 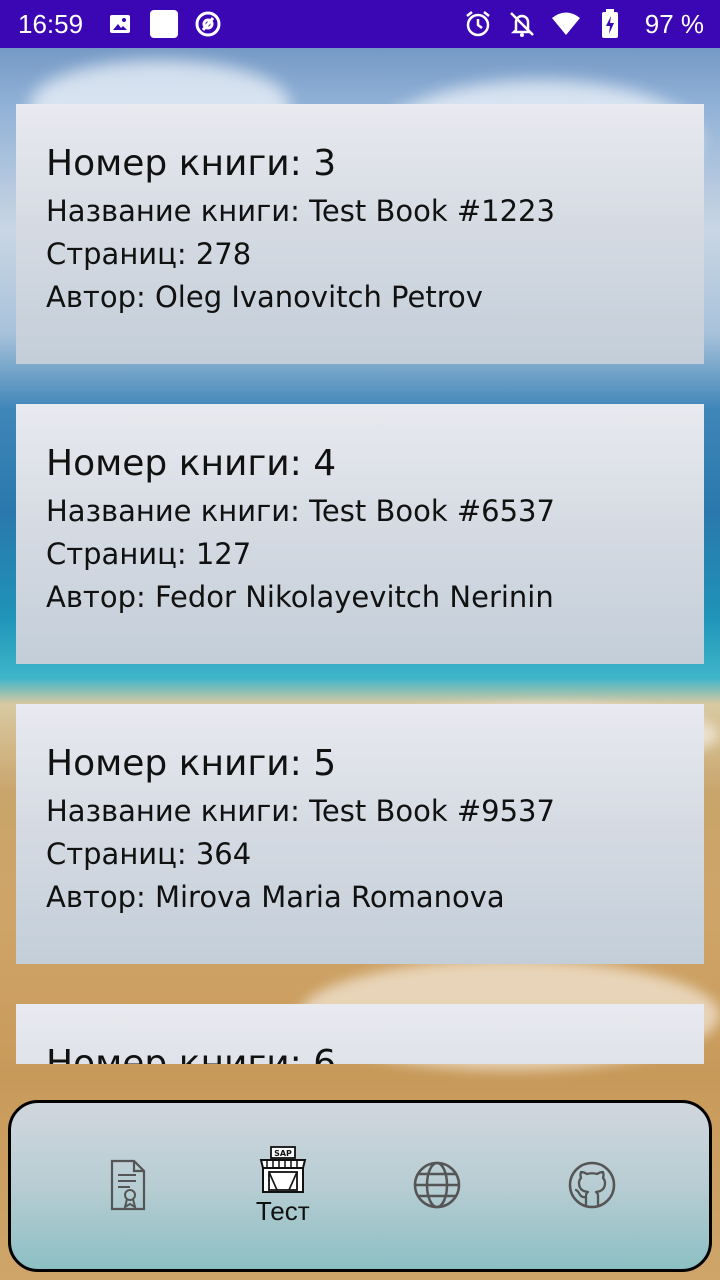 I want to click on book-author: Автор: Oleg Ivanovitch Petrov, so click(x=264, y=297).